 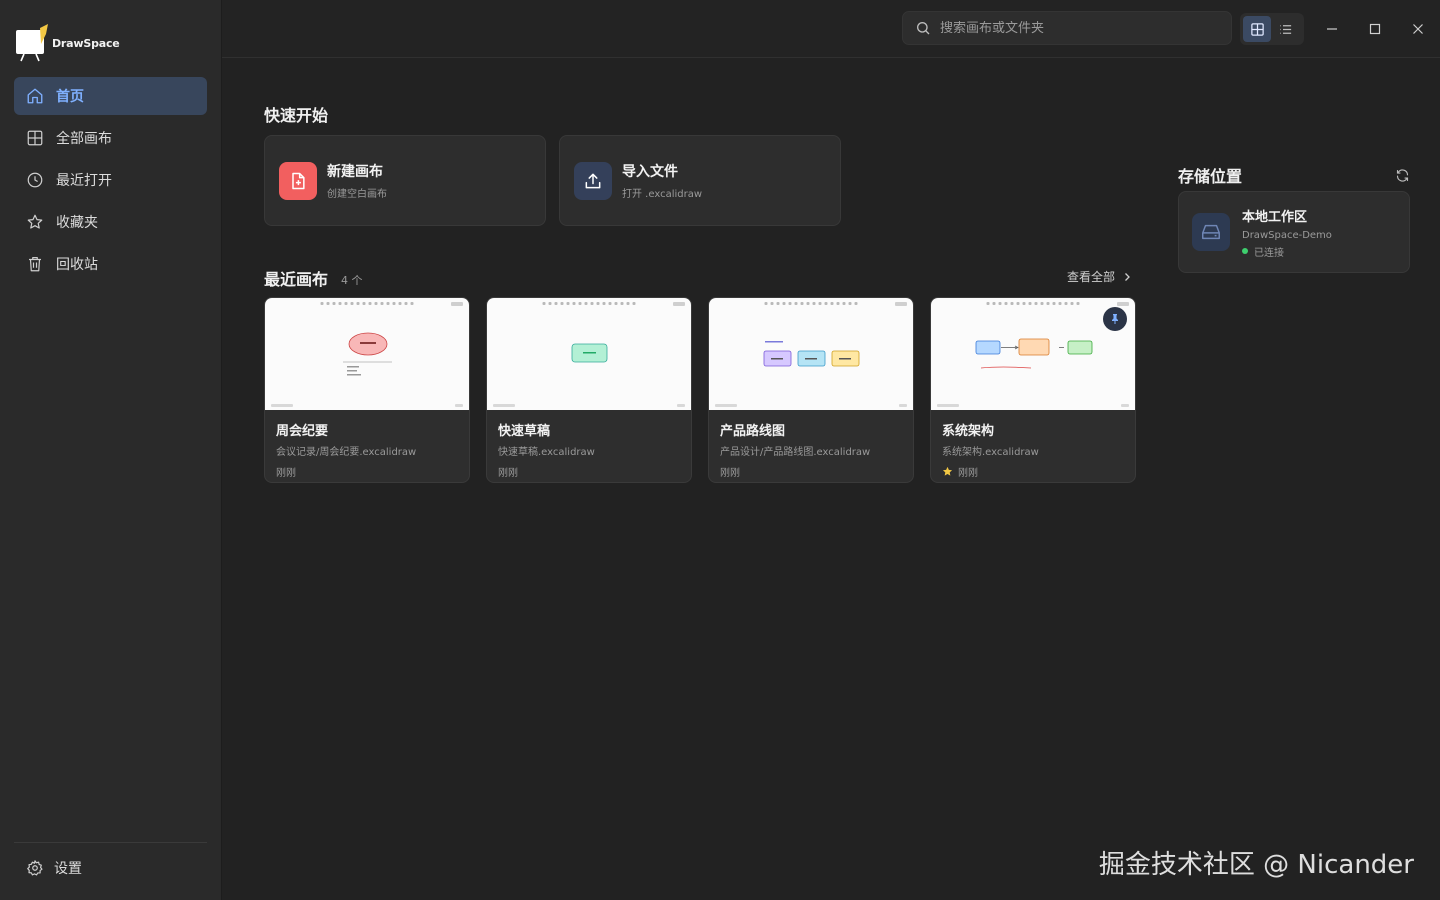 I want to click on maximize-icon, so click(x=1375, y=29).